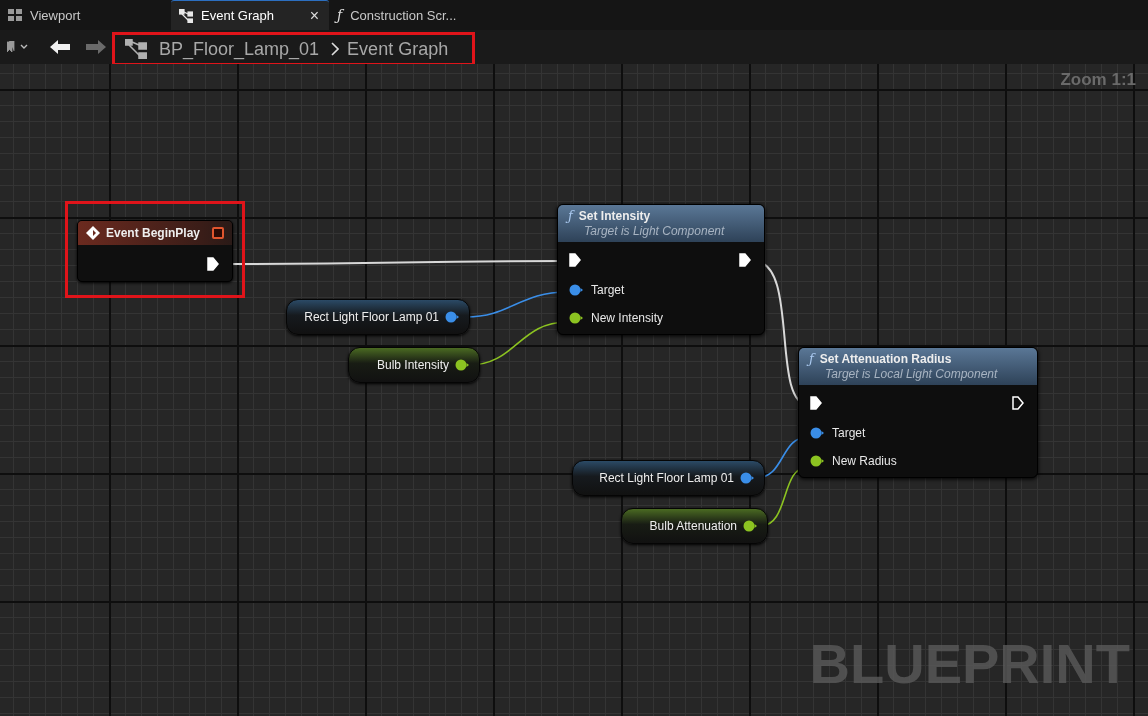  What do you see at coordinates (654, 231) in the screenshot?
I see `node-subtitle: Target is Light Component` at bounding box center [654, 231].